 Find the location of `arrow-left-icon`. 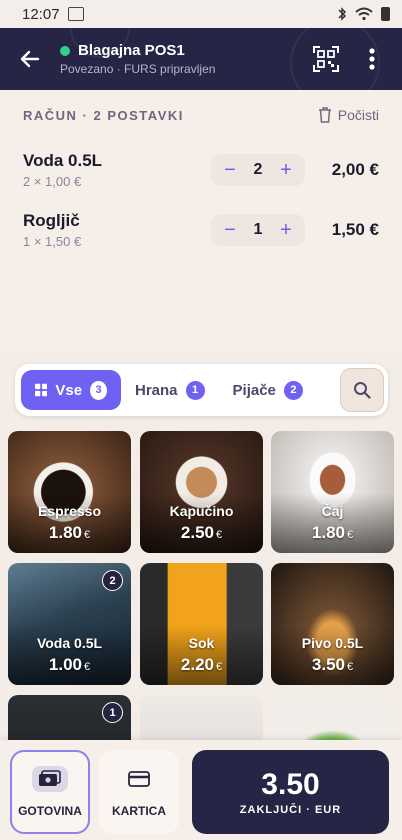

arrow-left-icon is located at coordinates (30, 59).